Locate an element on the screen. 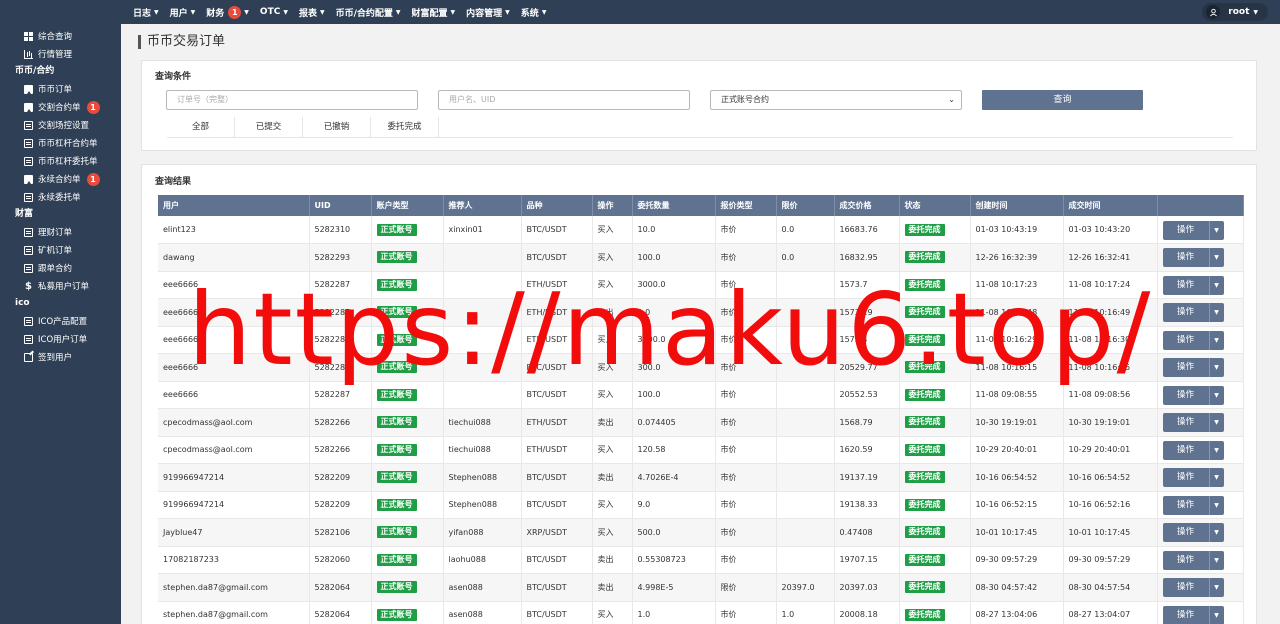  nav-item: 内容管理 ▼ is located at coordinates (488, 12).